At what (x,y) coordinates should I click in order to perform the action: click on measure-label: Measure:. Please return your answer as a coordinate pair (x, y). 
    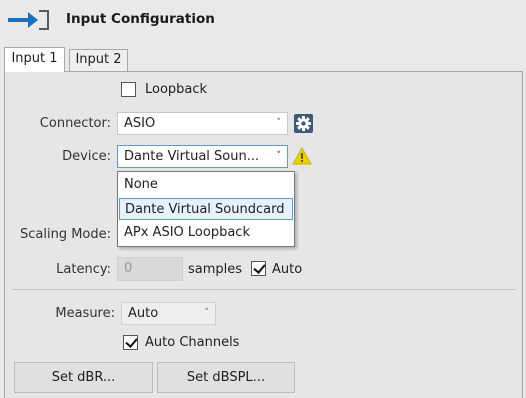
    Looking at the image, I should click on (85, 313).